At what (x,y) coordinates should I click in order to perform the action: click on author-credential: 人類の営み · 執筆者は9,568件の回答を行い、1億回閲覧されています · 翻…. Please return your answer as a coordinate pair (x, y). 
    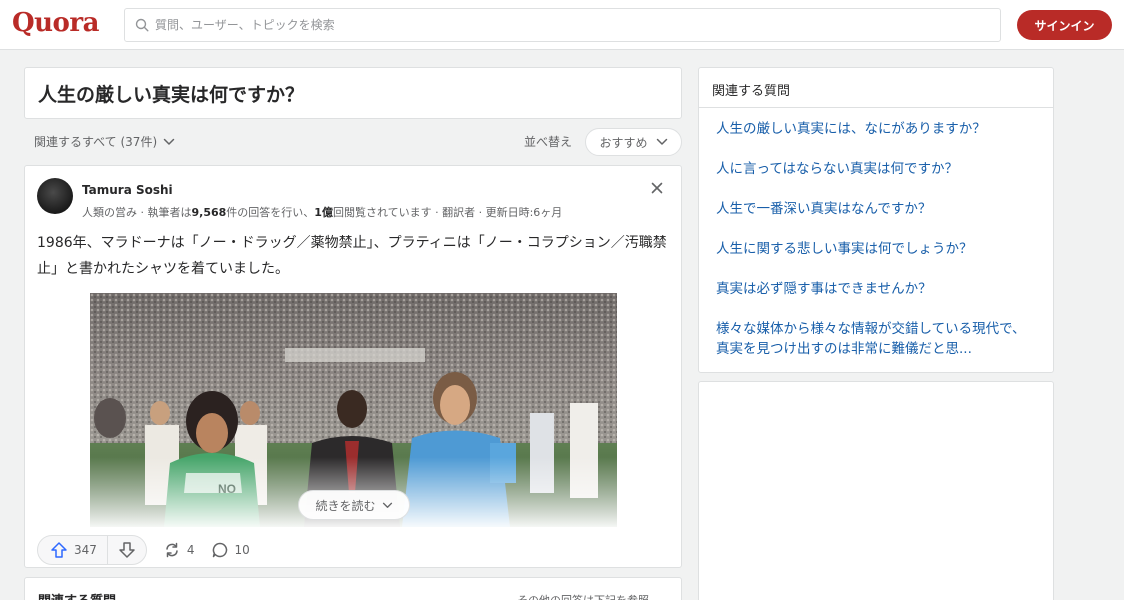
    Looking at the image, I should click on (322, 212).